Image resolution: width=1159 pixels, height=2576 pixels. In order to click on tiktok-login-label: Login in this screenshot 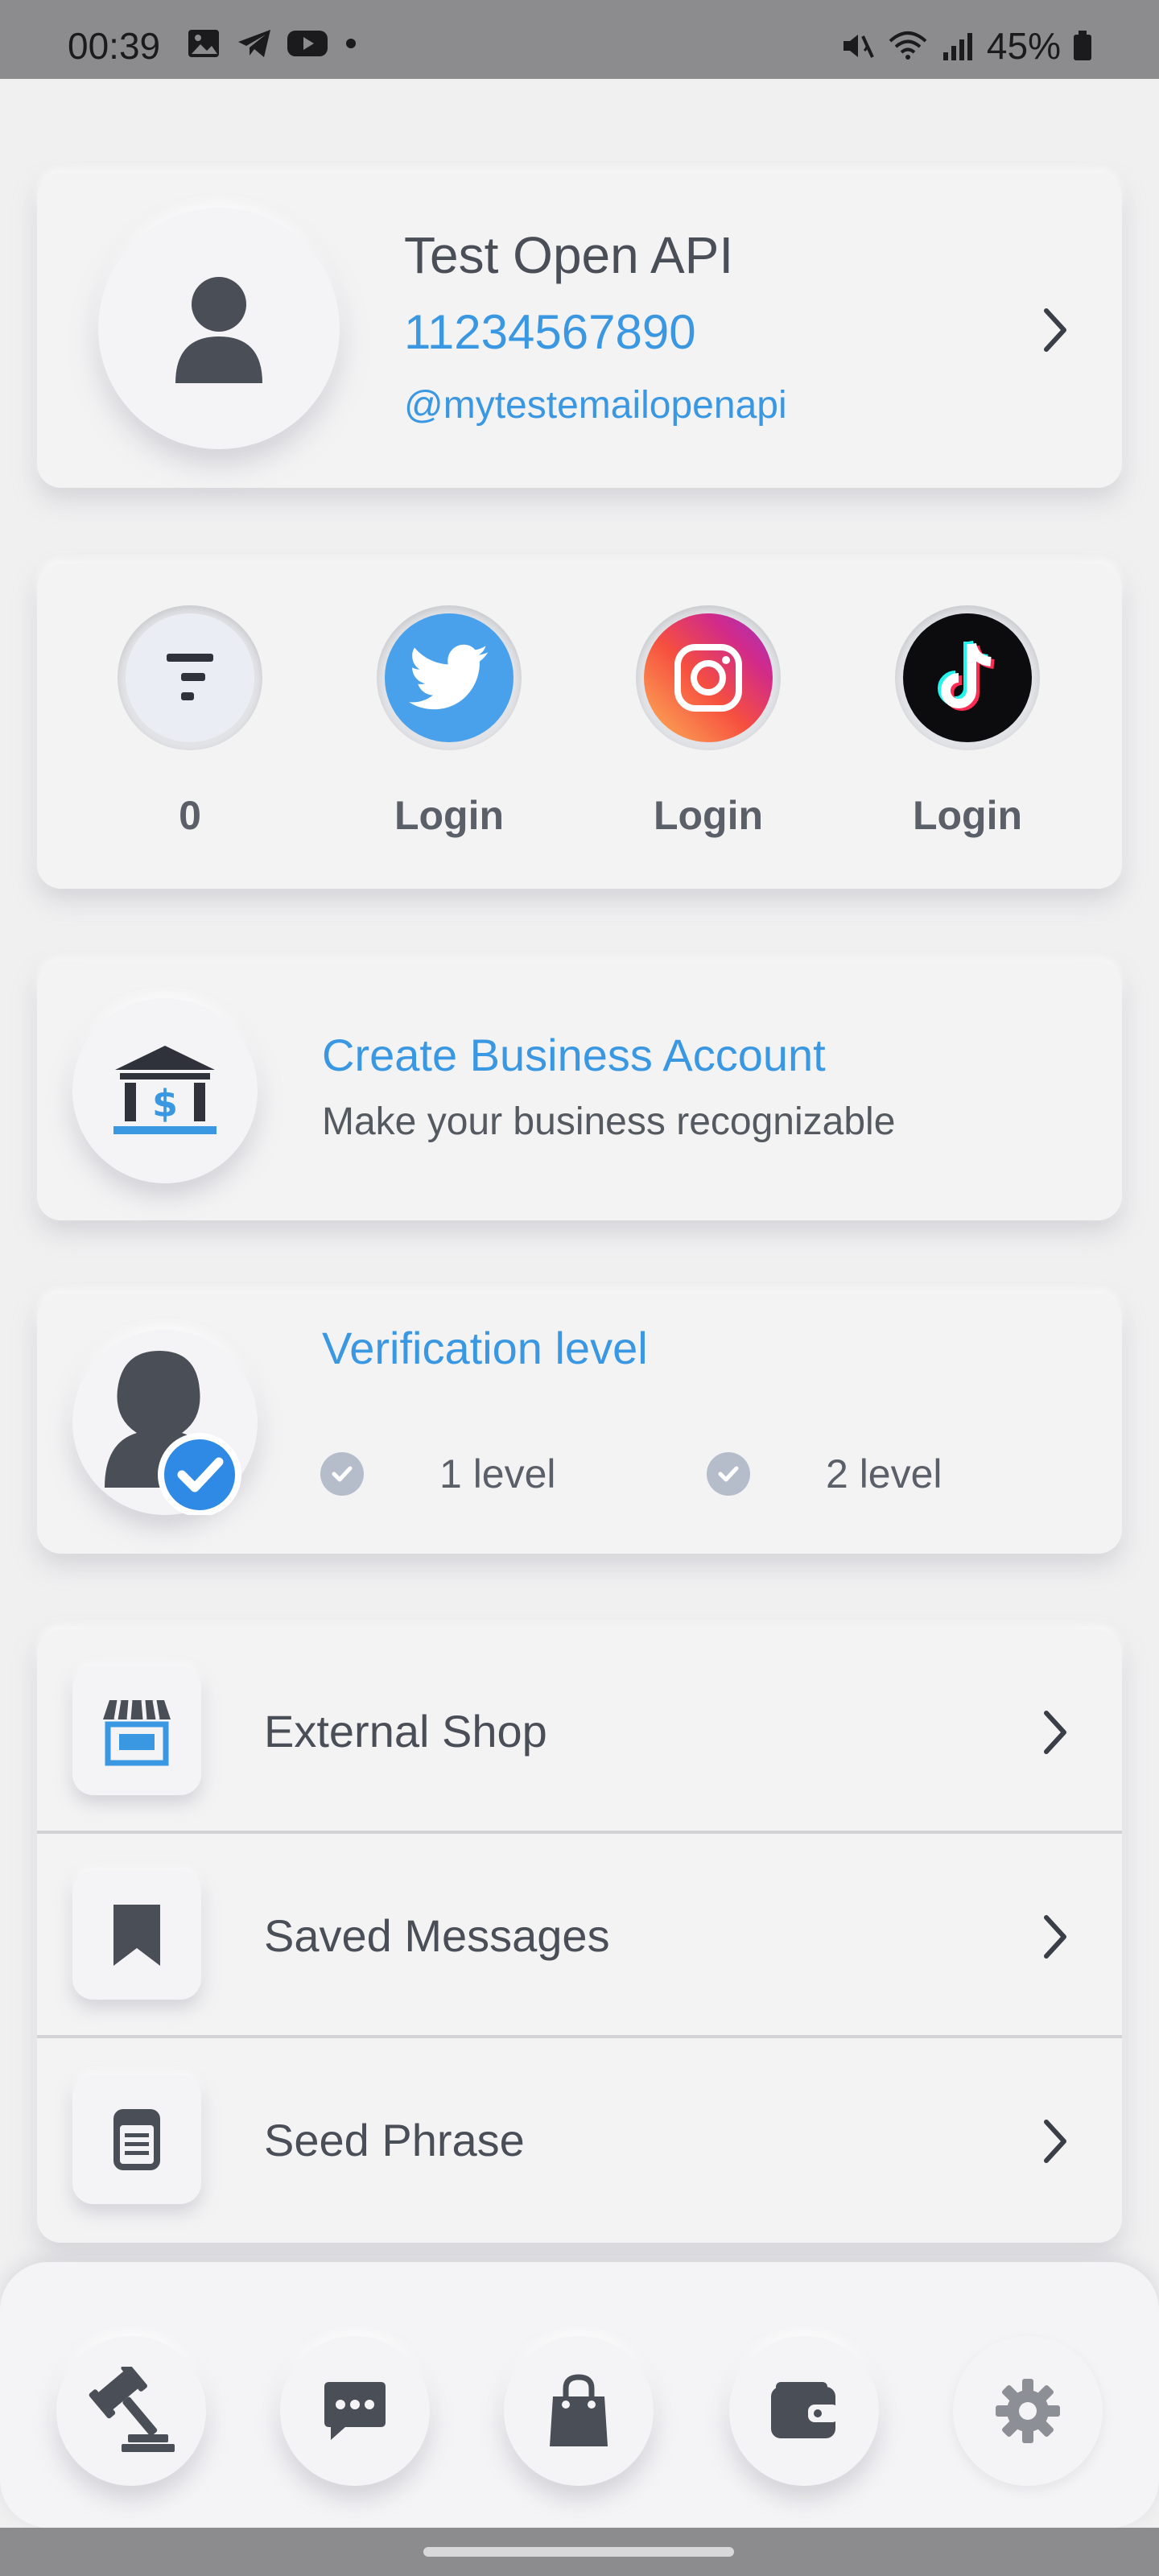, I will do `click(967, 815)`.